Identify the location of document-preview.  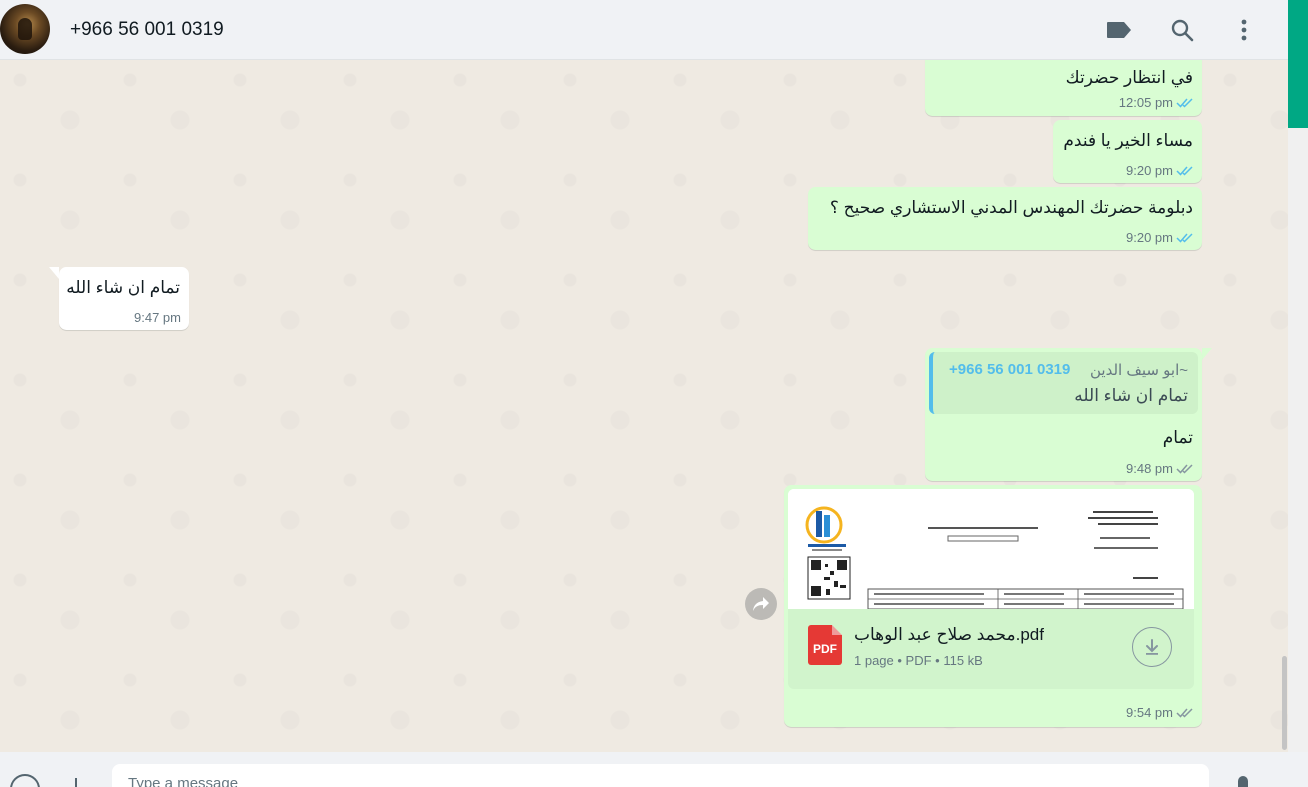
(991, 549).